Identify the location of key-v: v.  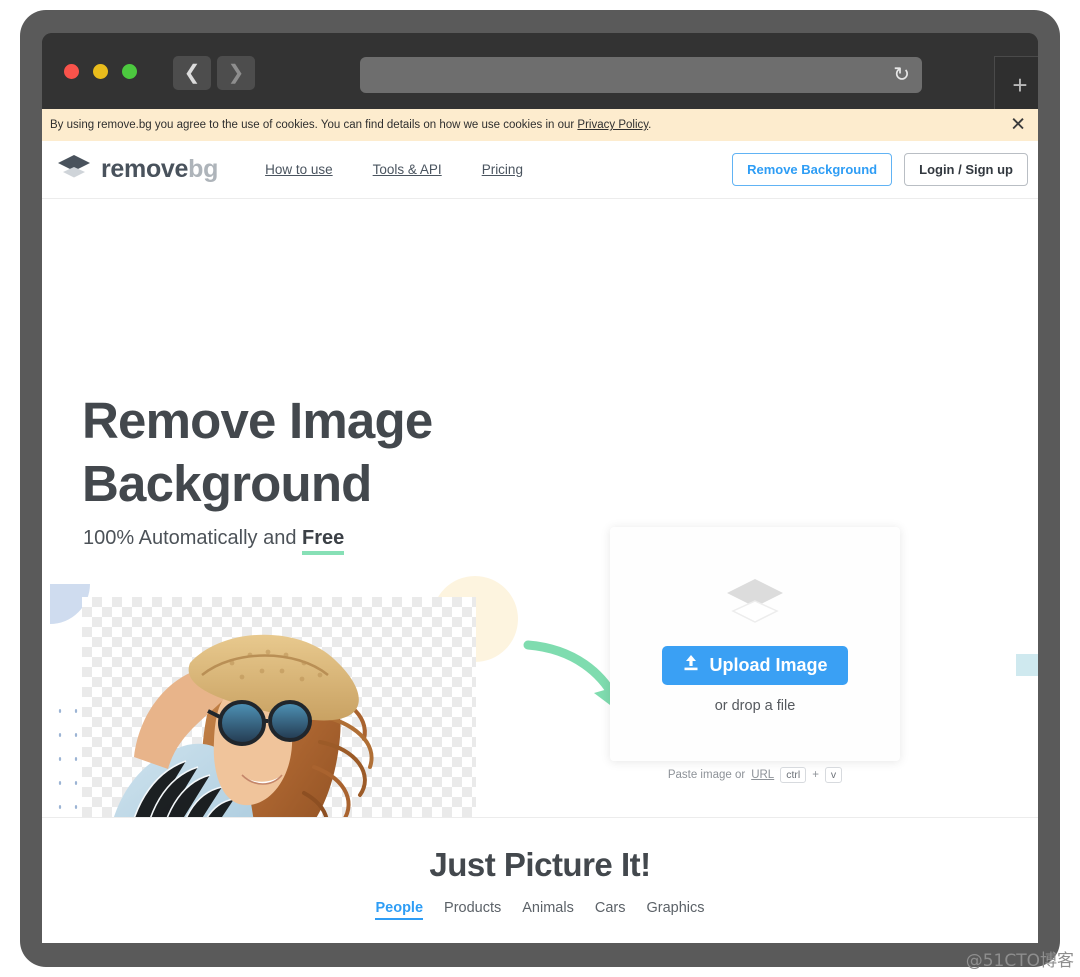
(833, 775).